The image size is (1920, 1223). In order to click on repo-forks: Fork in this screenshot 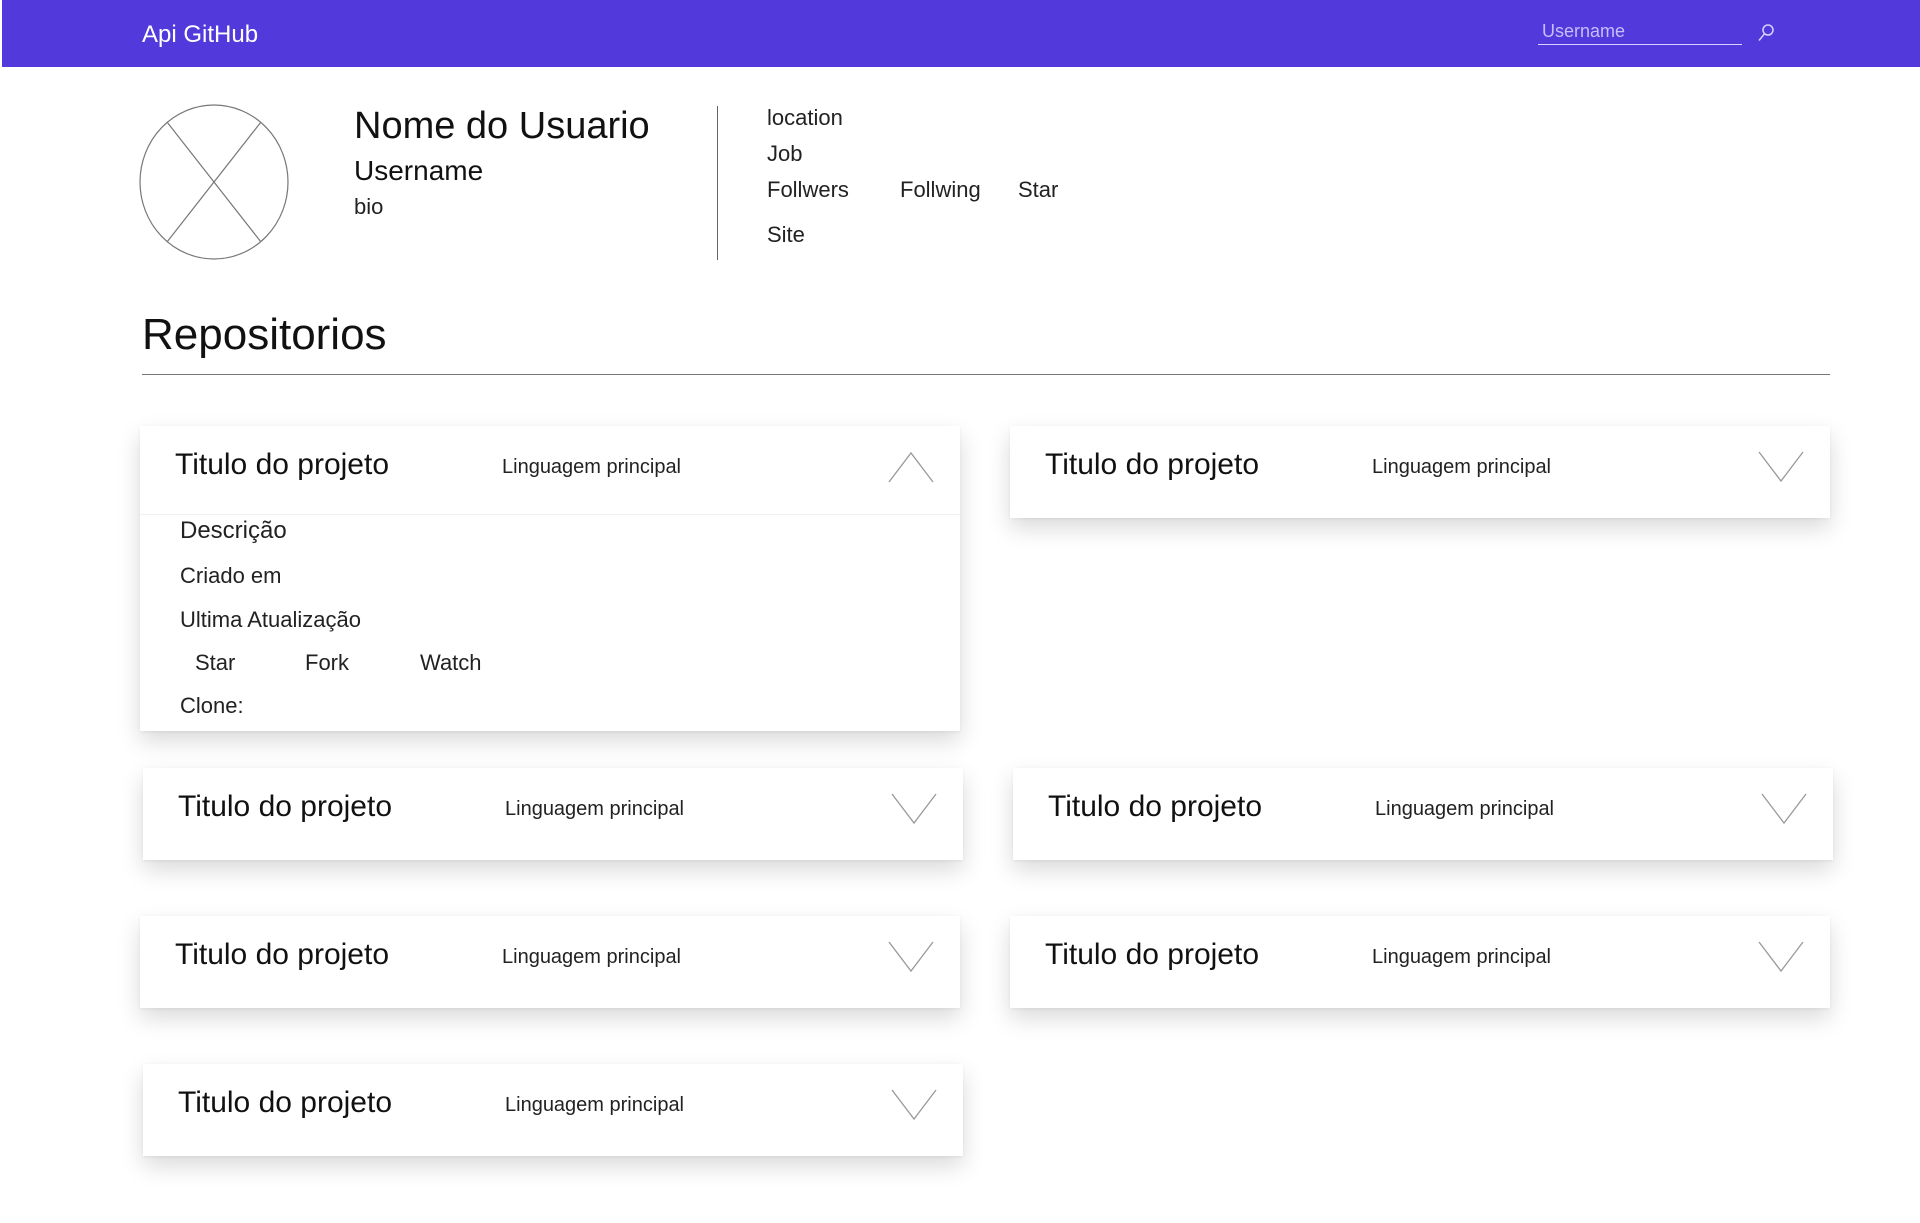, I will do `click(327, 663)`.